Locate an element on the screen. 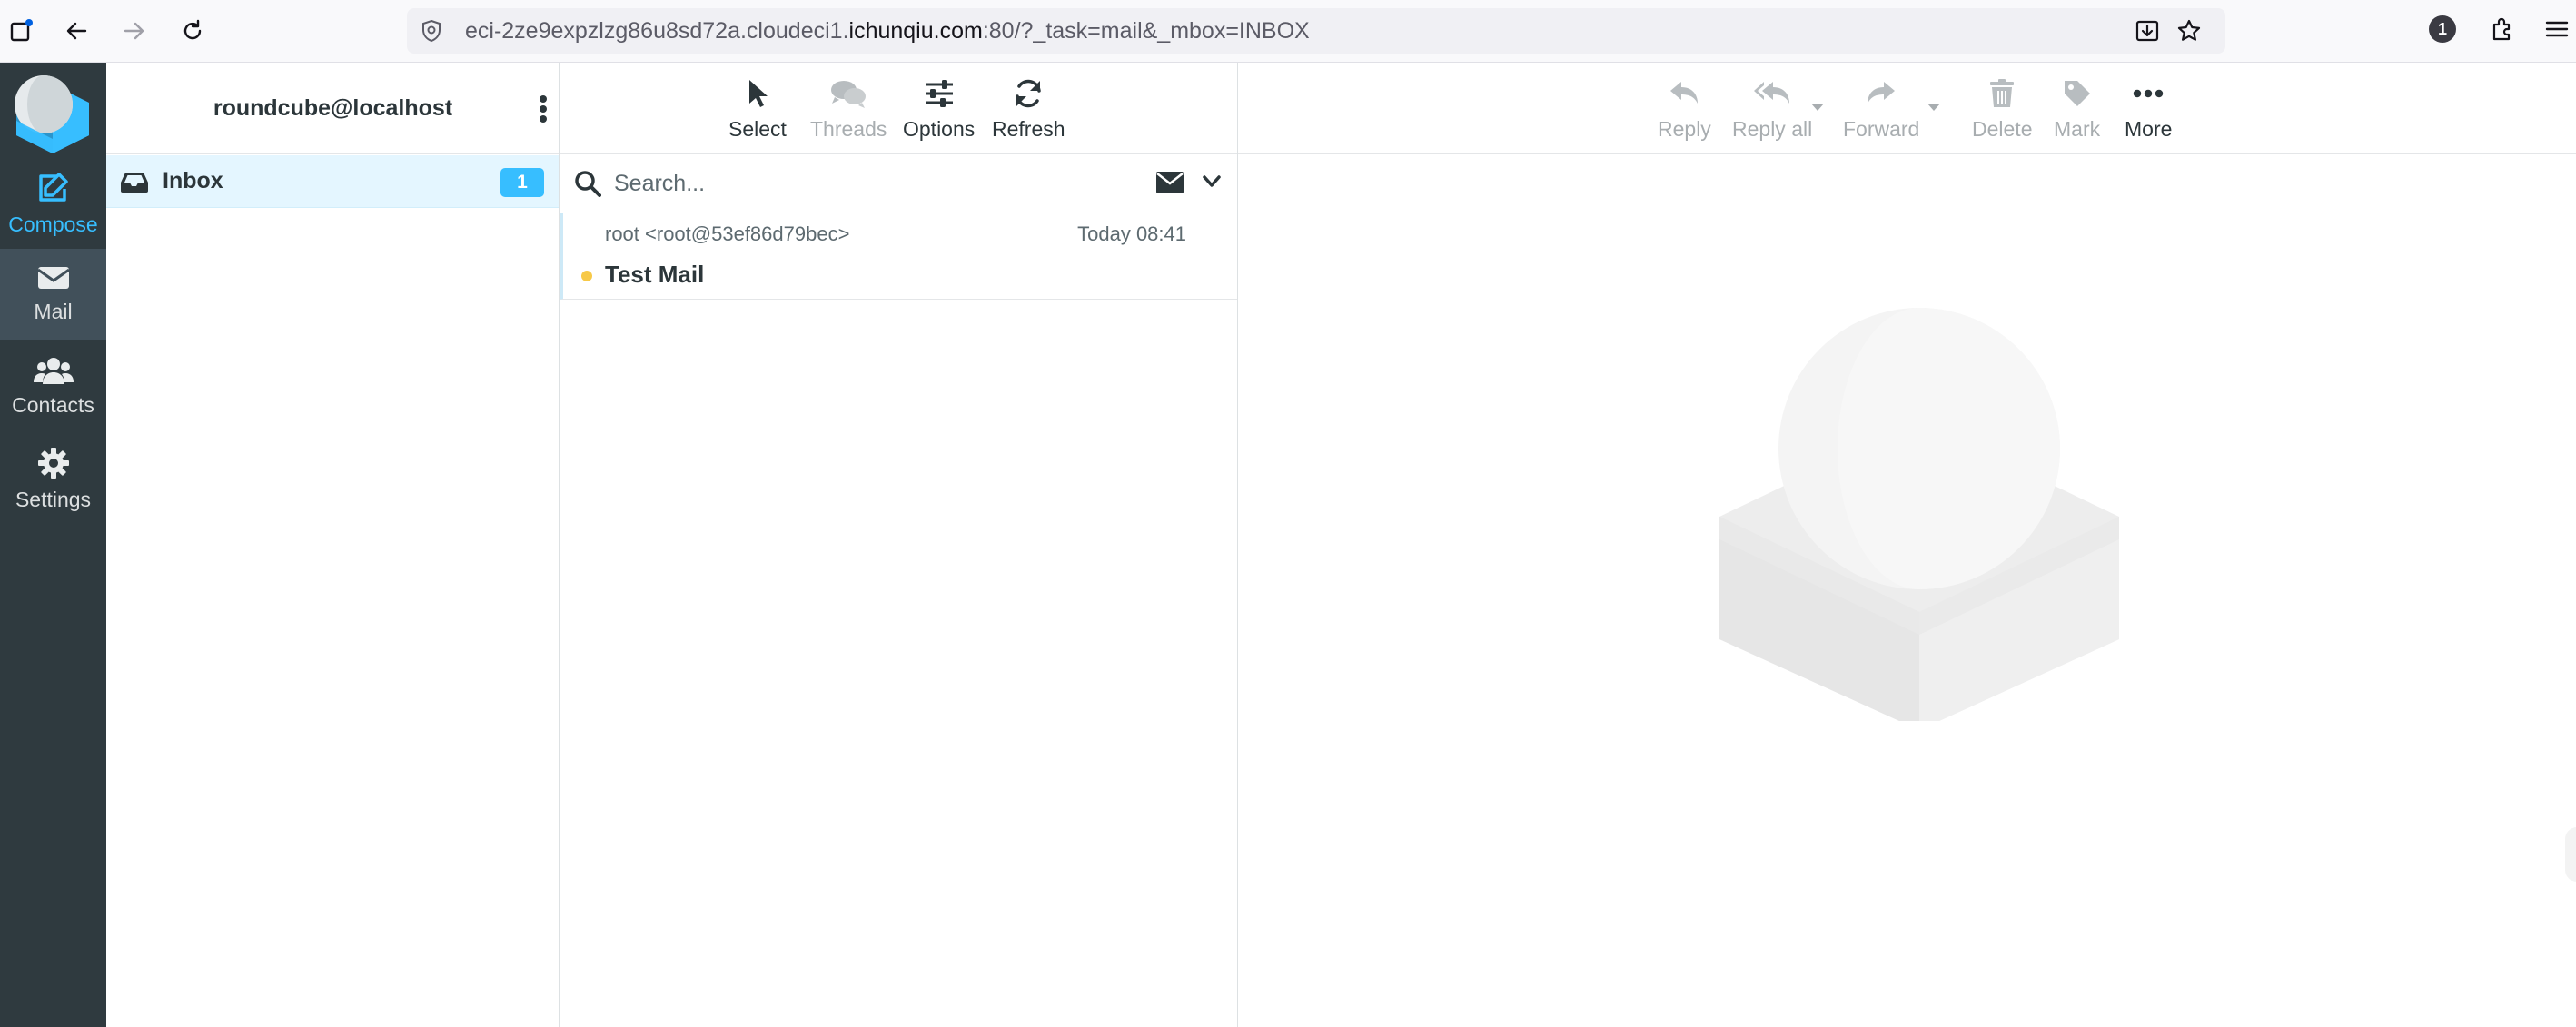 This screenshot has height=1027, width=2576. url-prefix: eci-2ze9expzlzg86u8sd72a.cloudeci1. is located at coordinates (657, 31).